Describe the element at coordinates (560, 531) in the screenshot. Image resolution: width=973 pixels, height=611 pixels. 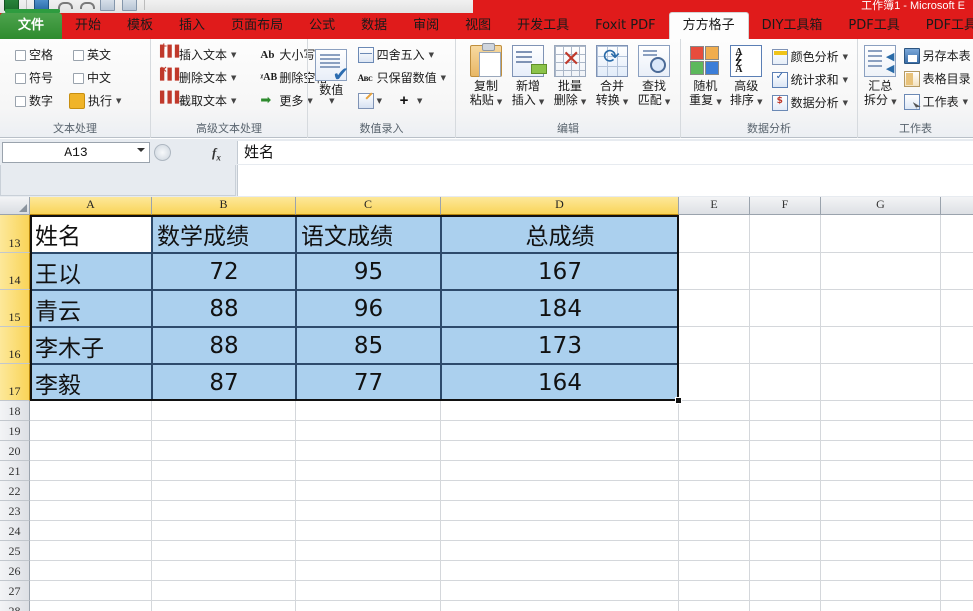
I see `cell-D24` at that location.